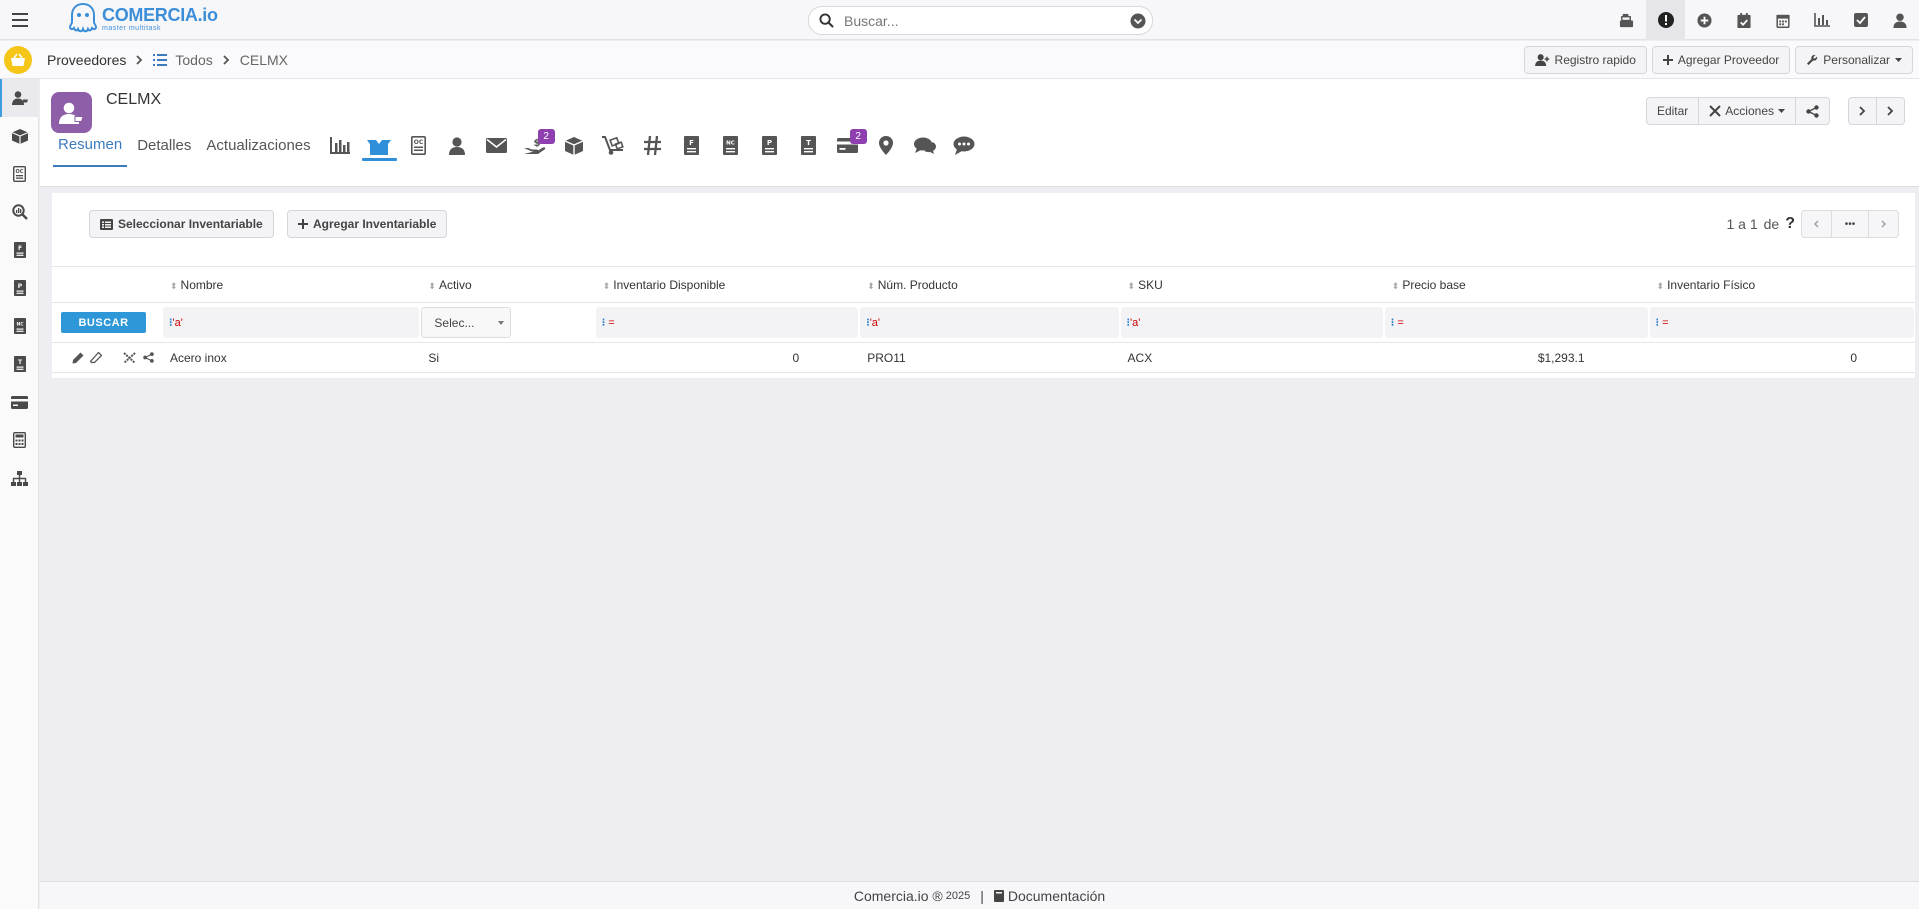  I want to click on previous-record-button, so click(1862, 111).